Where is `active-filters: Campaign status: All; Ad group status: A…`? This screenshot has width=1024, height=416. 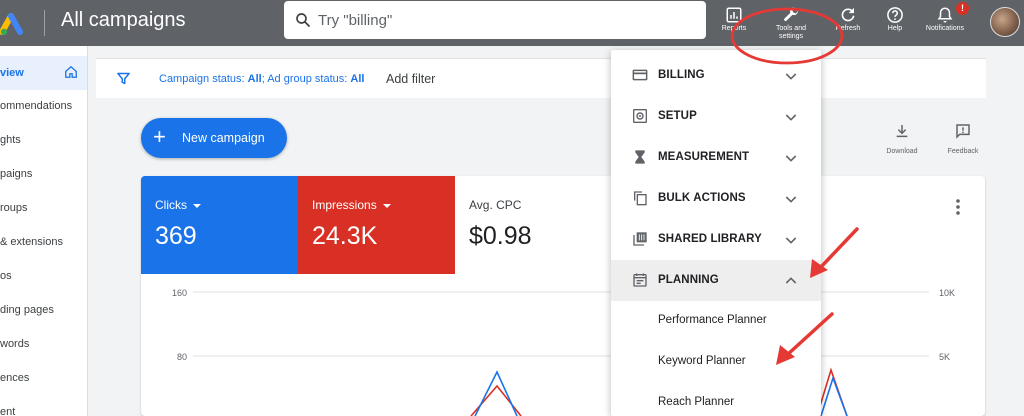
active-filters: Campaign status: All; Ad group status: A… is located at coordinates (261, 79).